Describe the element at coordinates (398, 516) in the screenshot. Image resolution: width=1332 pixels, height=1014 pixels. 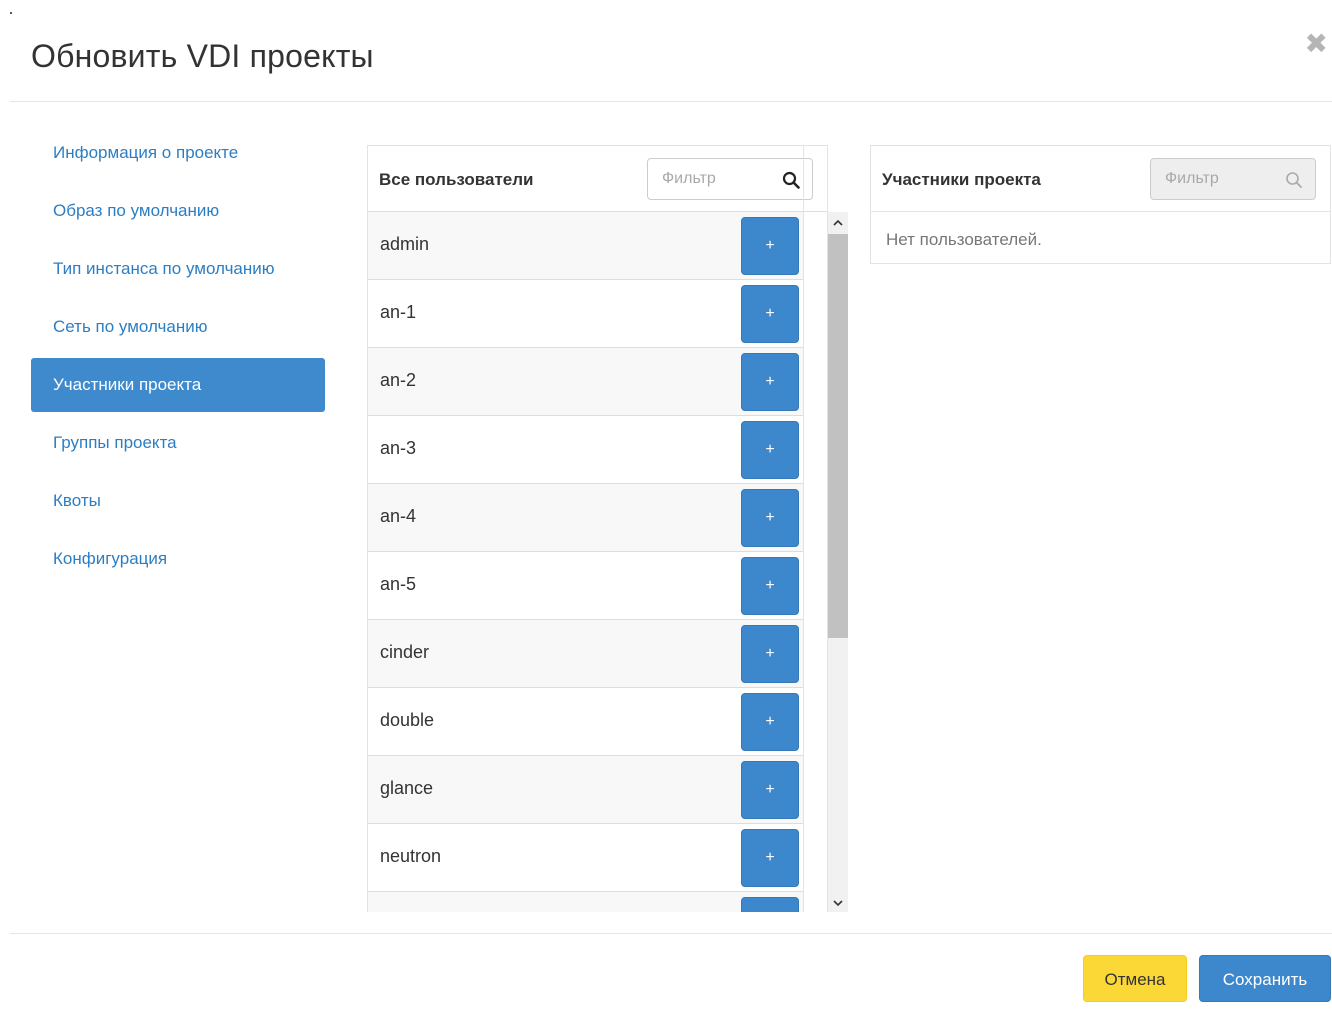
I see `user-name: an-4` at that location.